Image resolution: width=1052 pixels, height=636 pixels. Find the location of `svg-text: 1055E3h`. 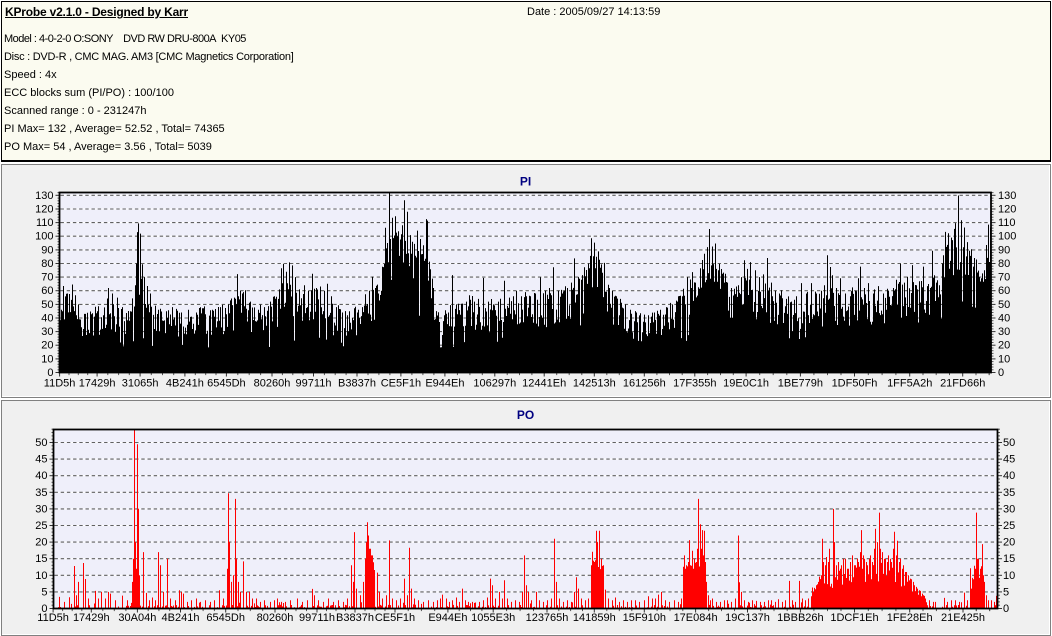

svg-text: 1055E3h is located at coordinates (493, 618).